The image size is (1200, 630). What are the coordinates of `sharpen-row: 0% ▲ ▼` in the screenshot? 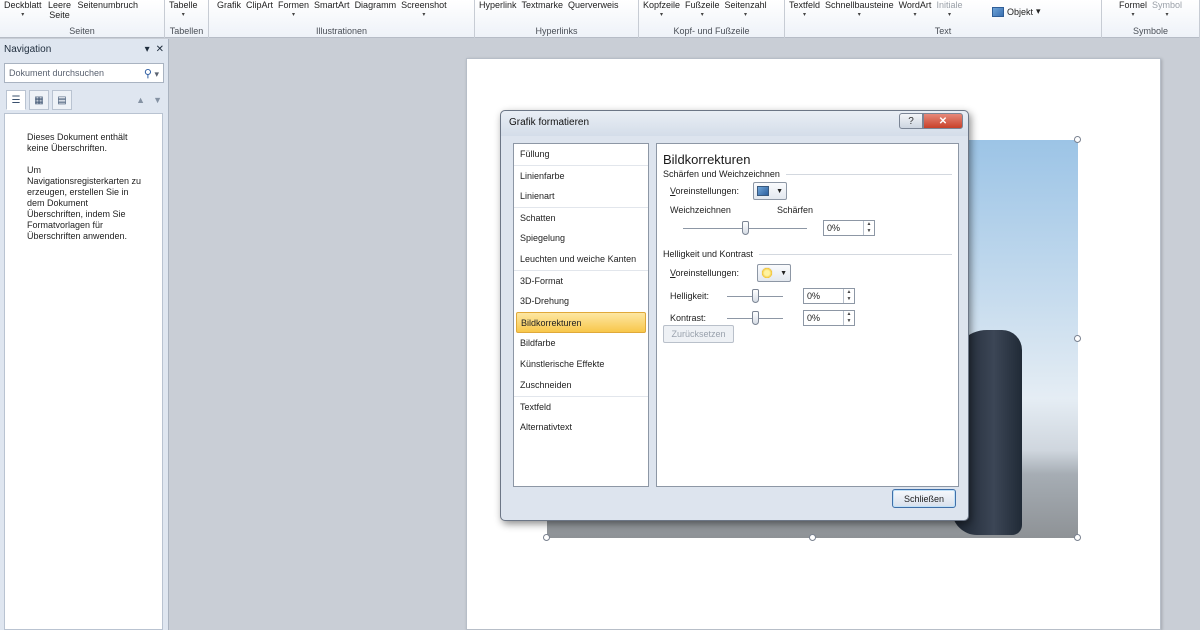 It's located at (807, 229).